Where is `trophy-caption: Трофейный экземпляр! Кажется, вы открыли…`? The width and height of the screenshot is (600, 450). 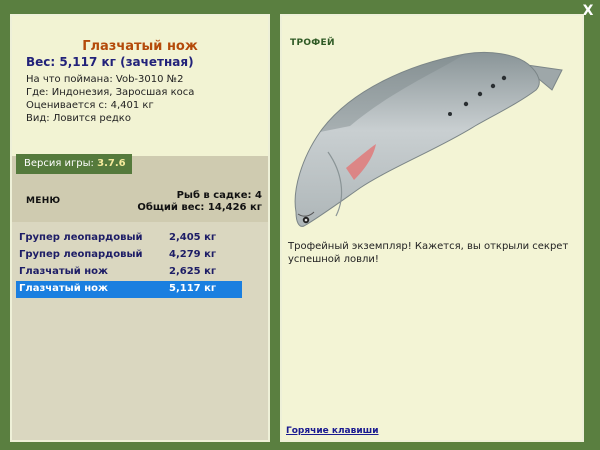
trophy-caption: Трофейный экземпляр! Кажется, вы открыли… is located at coordinates (428, 253).